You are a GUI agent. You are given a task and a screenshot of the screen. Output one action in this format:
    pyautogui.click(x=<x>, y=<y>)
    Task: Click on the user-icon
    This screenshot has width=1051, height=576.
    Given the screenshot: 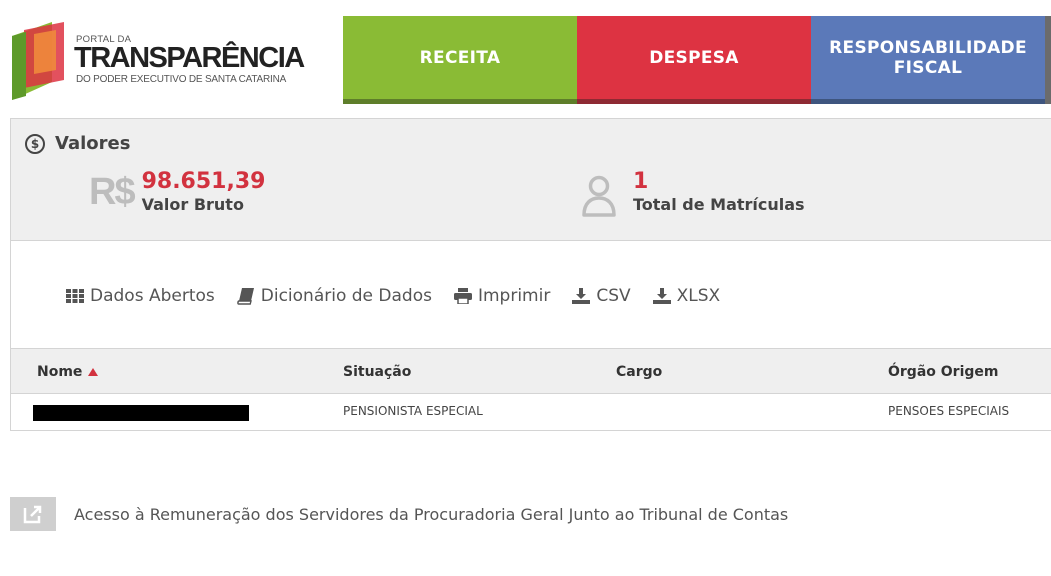 What is the action you would take?
    pyautogui.click(x=599, y=196)
    